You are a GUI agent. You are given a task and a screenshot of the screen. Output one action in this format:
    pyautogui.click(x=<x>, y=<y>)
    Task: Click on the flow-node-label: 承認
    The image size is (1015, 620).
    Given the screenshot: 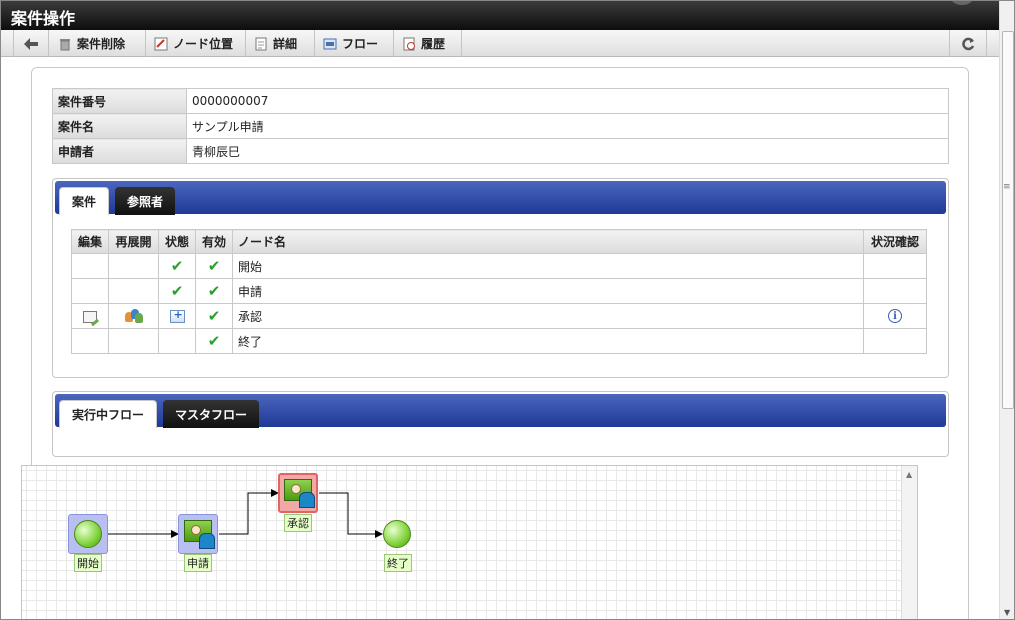 What is the action you would take?
    pyautogui.click(x=298, y=523)
    